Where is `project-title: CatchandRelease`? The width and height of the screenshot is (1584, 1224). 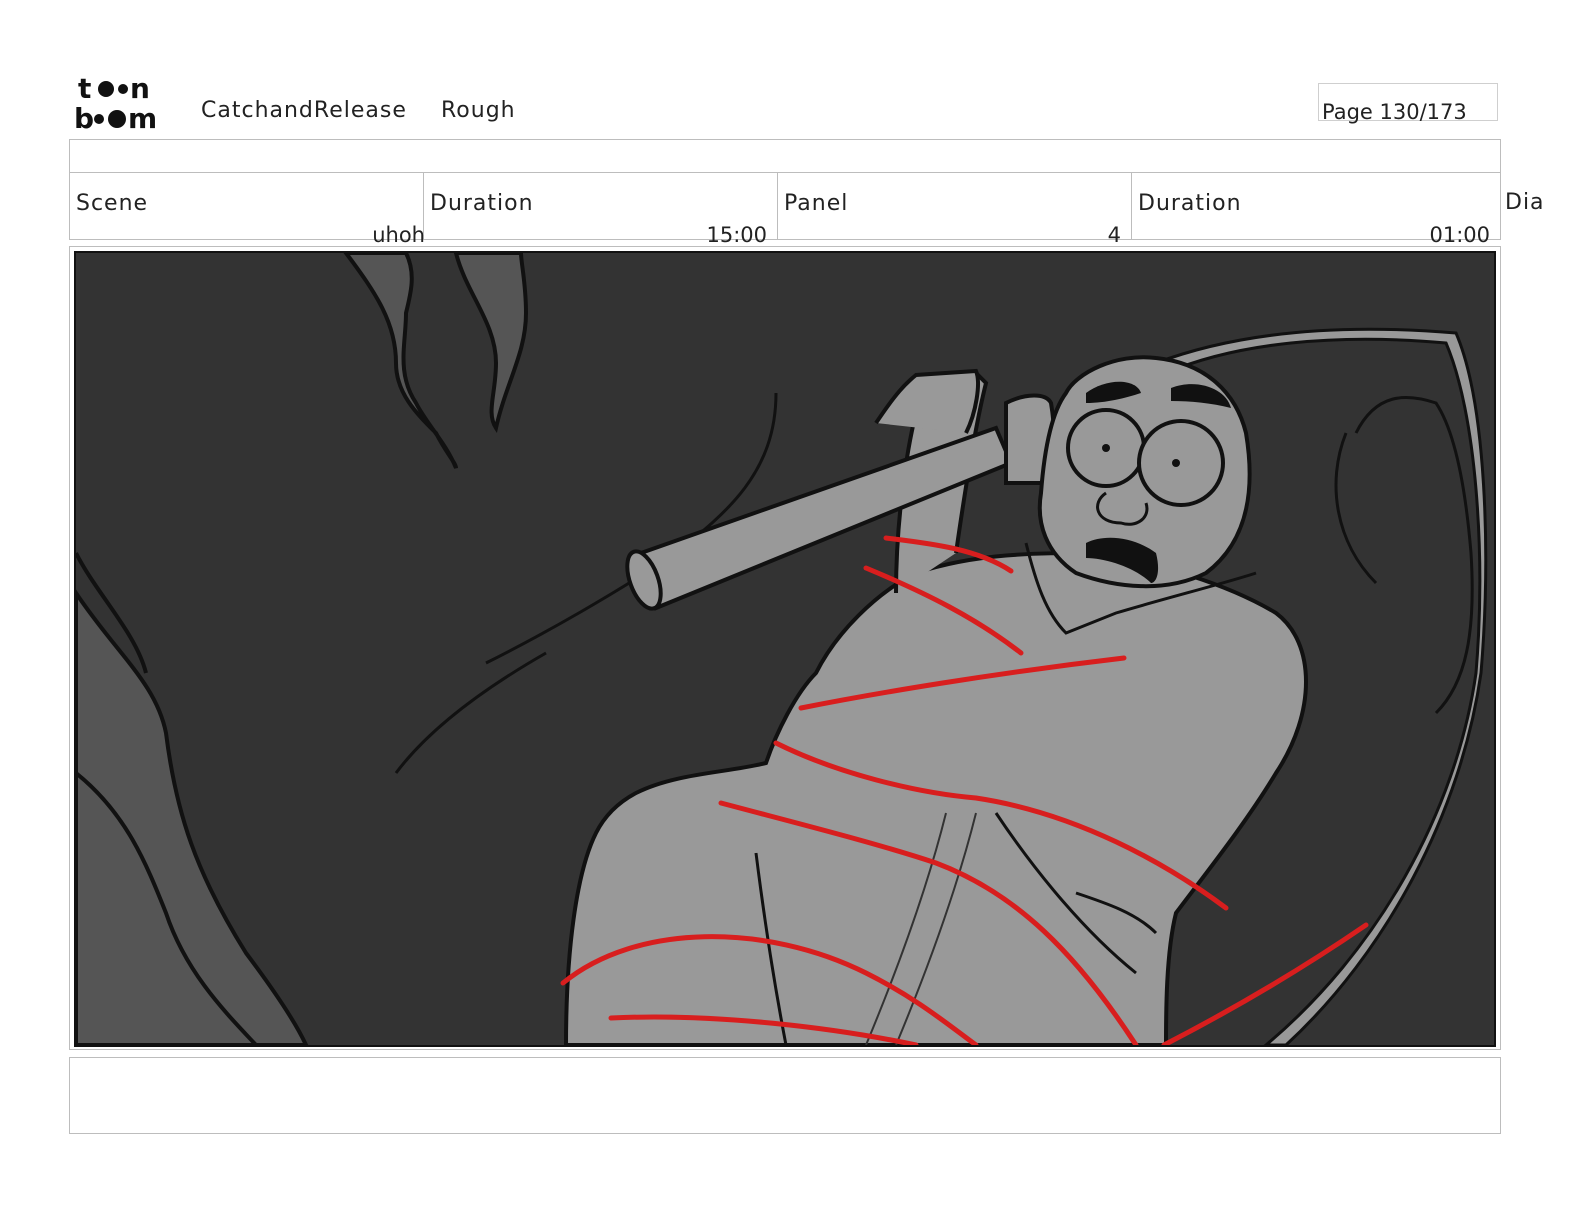
project-title: CatchandRelease is located at coordinates (304, 110).